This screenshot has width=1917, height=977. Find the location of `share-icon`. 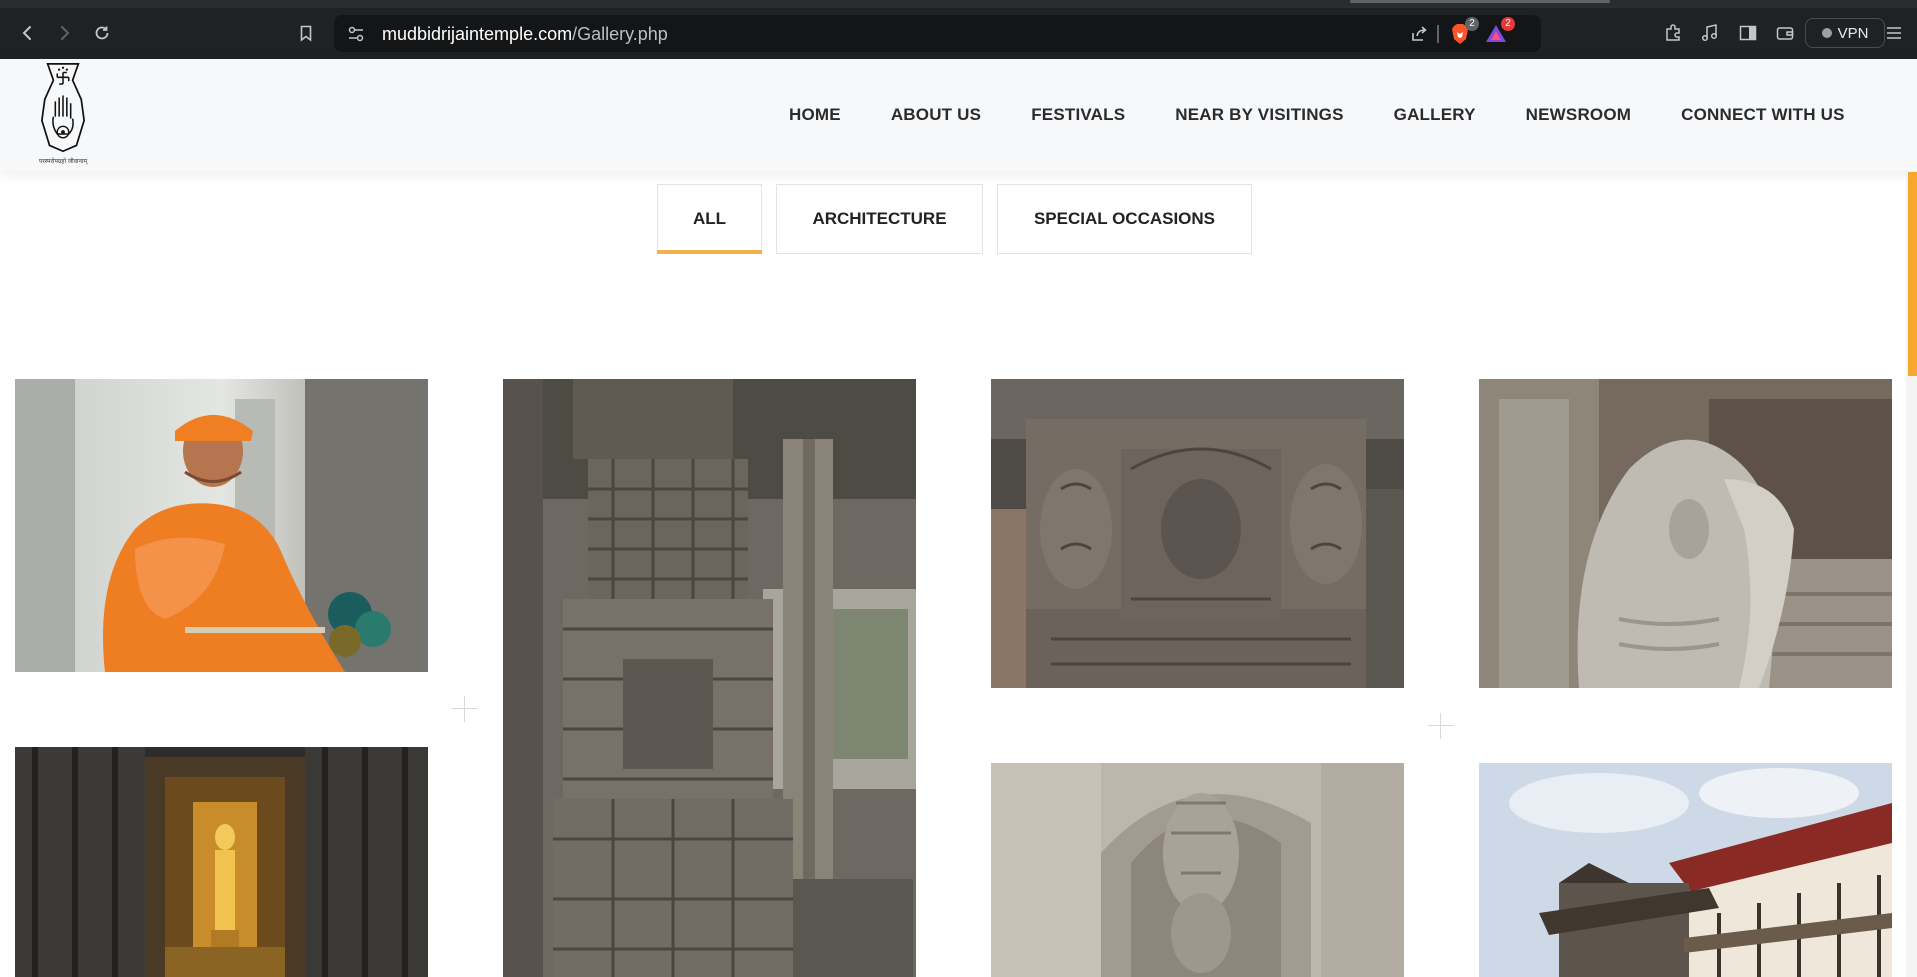

share-icon is located at coordinates (1419, 33).